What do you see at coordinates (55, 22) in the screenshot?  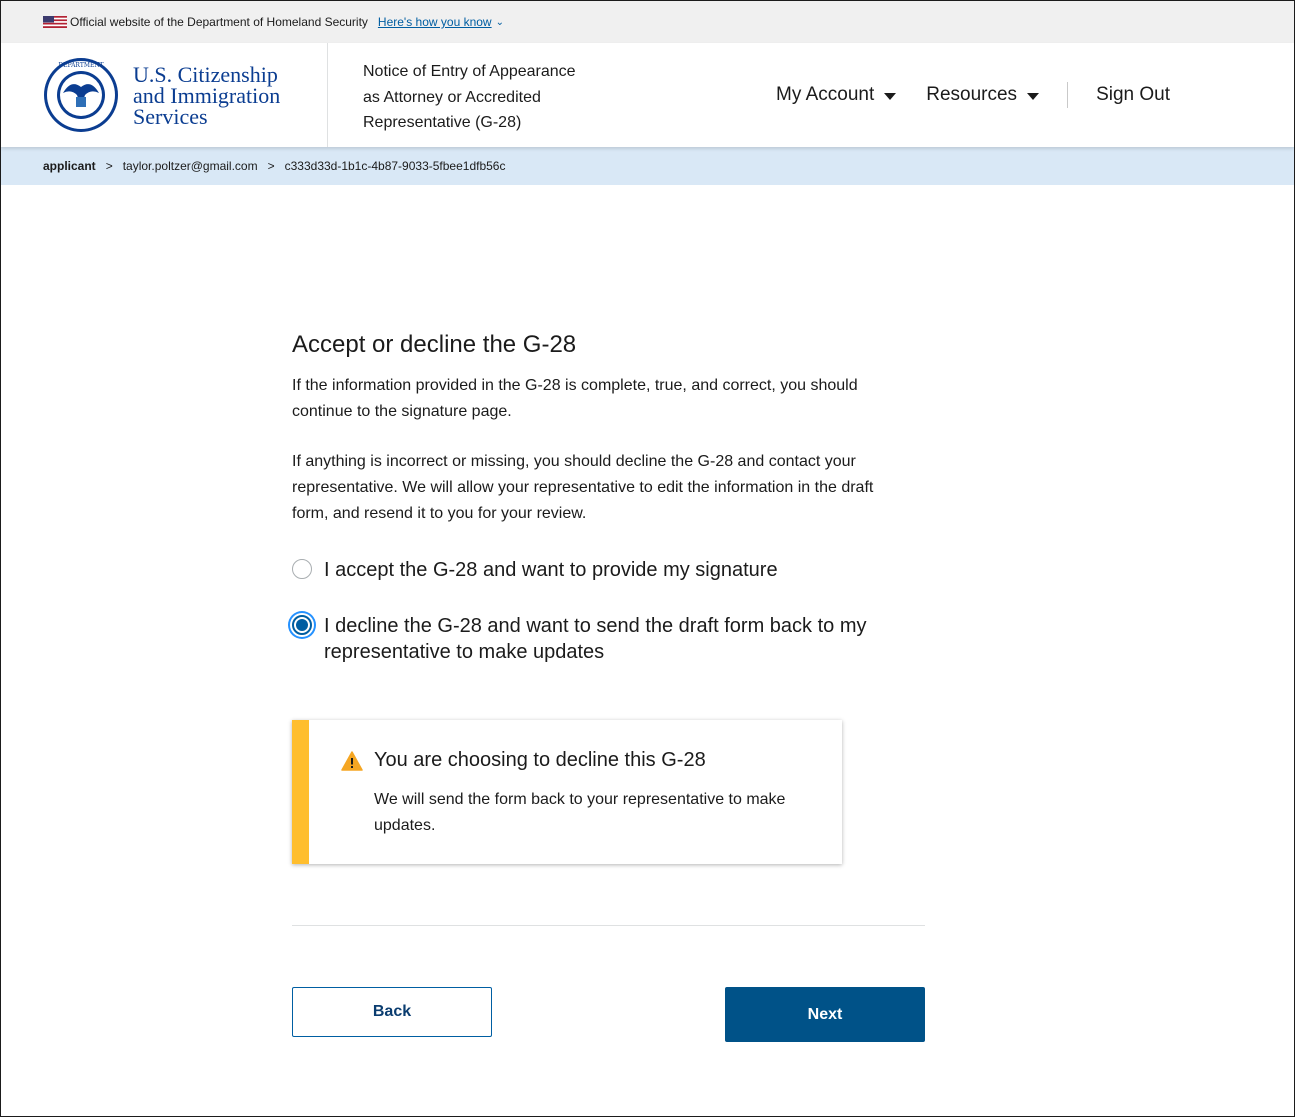 I see `us-flag-icon` at bounding box center [55, 22].